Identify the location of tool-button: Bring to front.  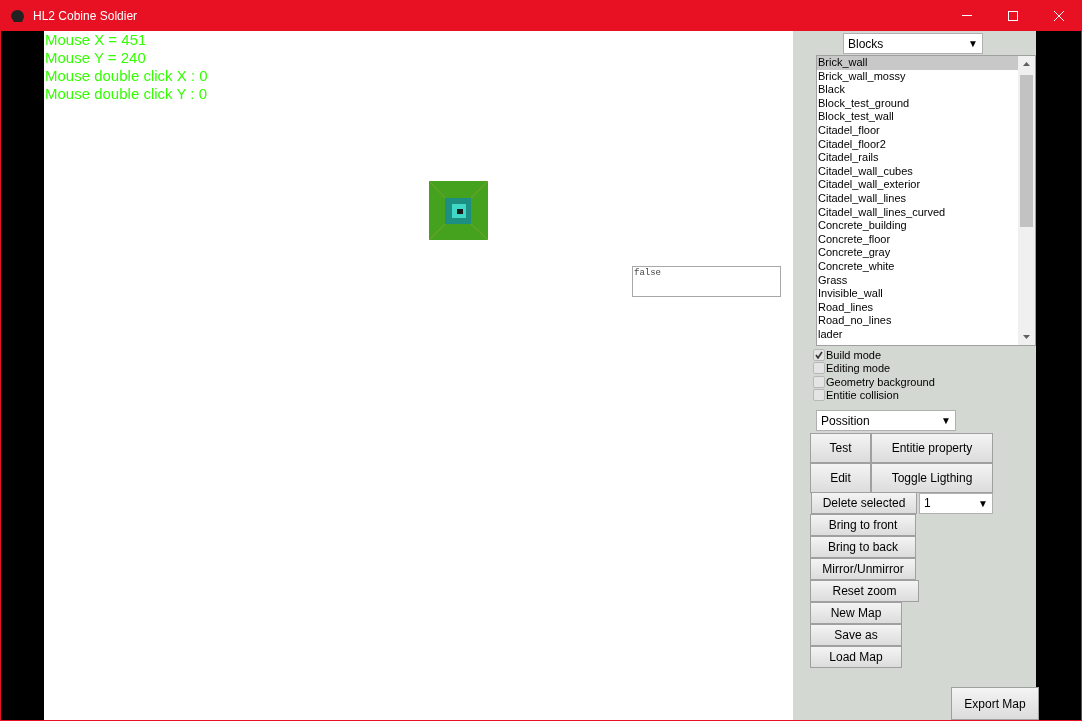
(863, 525).